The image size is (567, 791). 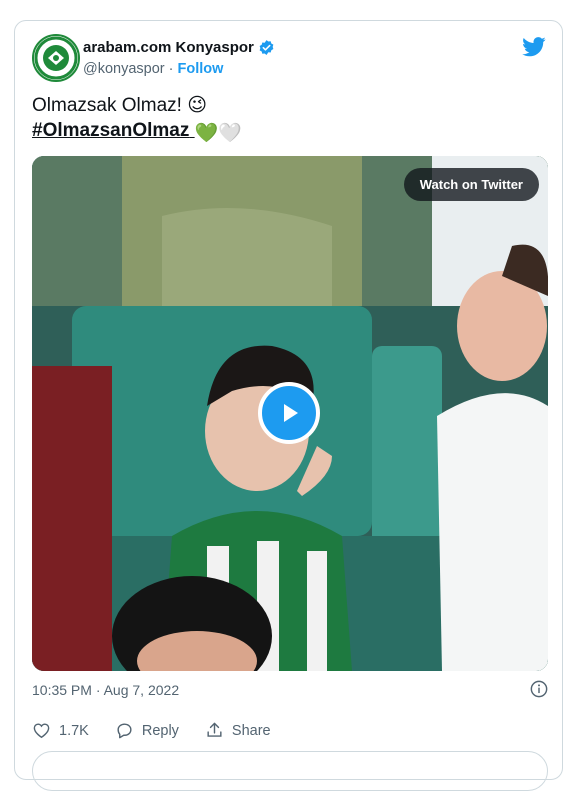 What do you see at coordinates (539, 689) in the screenshot?
I see `info-icon` at bounding box center [539, 689].